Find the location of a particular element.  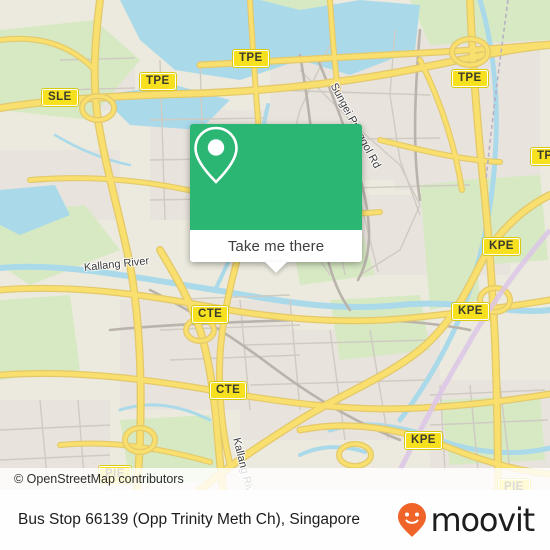

highway-shield-sle: SLE is located at coordinates (60, 97).